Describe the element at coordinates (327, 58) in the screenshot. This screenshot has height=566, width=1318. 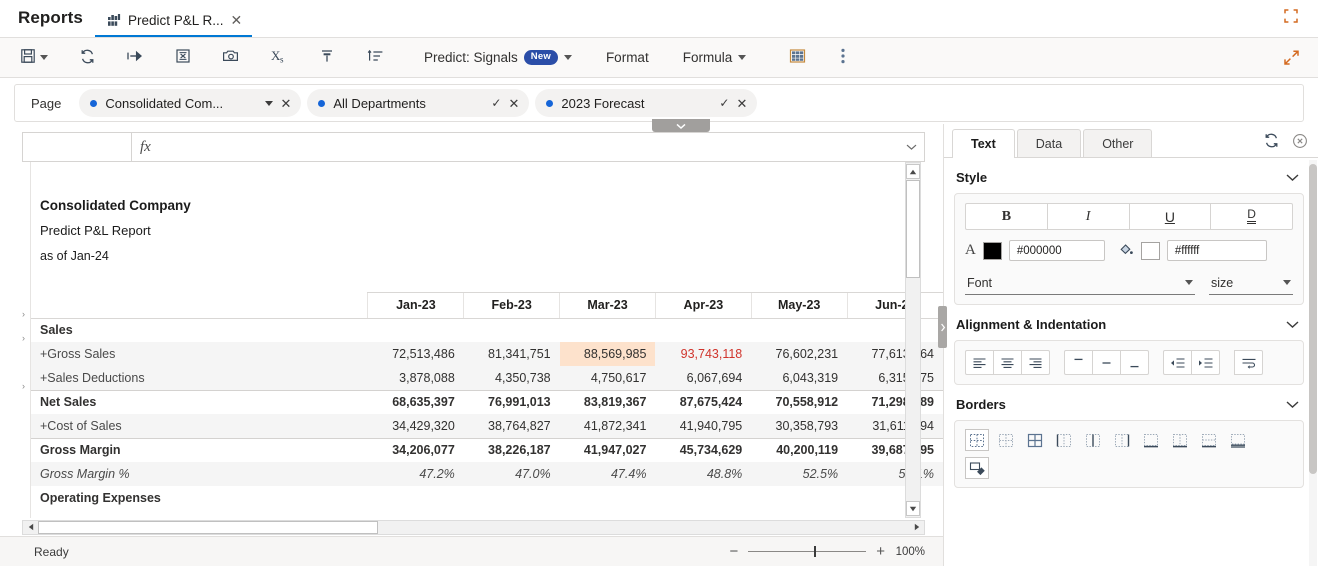
I see `format-painter-button` at that location.